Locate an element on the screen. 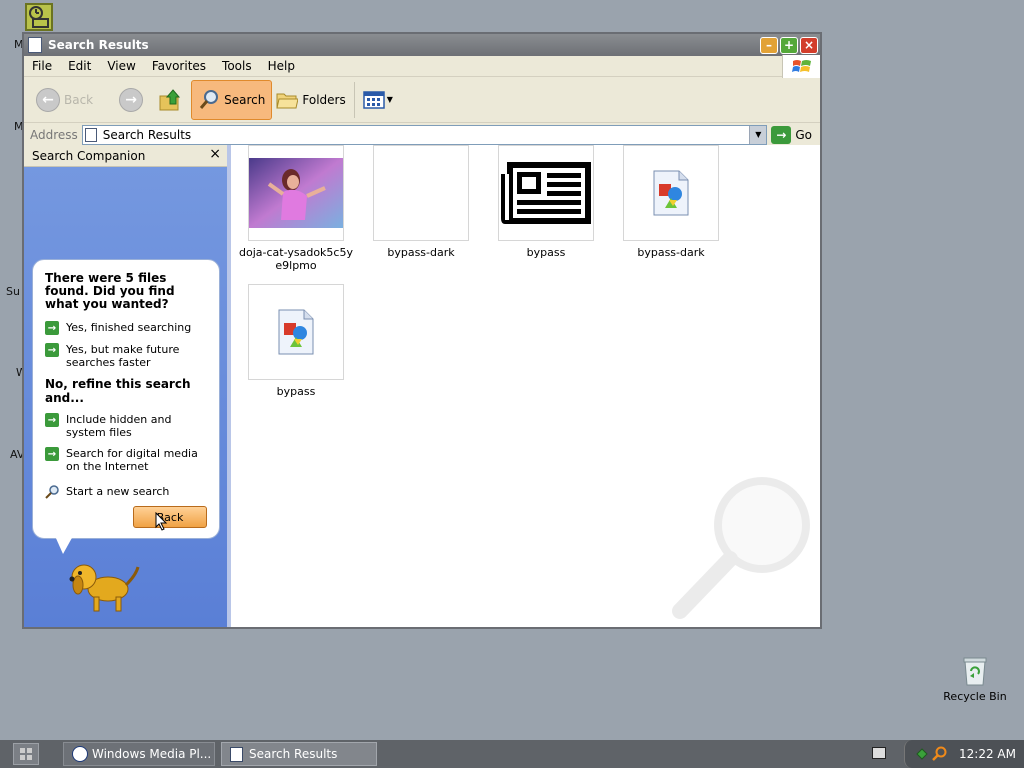 The height and width of the screenshot is (768, 1024). desktop-shortcut-icon is located at coordinates (39, 17).